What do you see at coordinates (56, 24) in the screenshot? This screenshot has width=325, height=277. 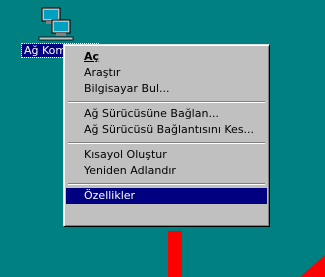 I see `network-neighborhood-icon` at bounding box center [56, 24].